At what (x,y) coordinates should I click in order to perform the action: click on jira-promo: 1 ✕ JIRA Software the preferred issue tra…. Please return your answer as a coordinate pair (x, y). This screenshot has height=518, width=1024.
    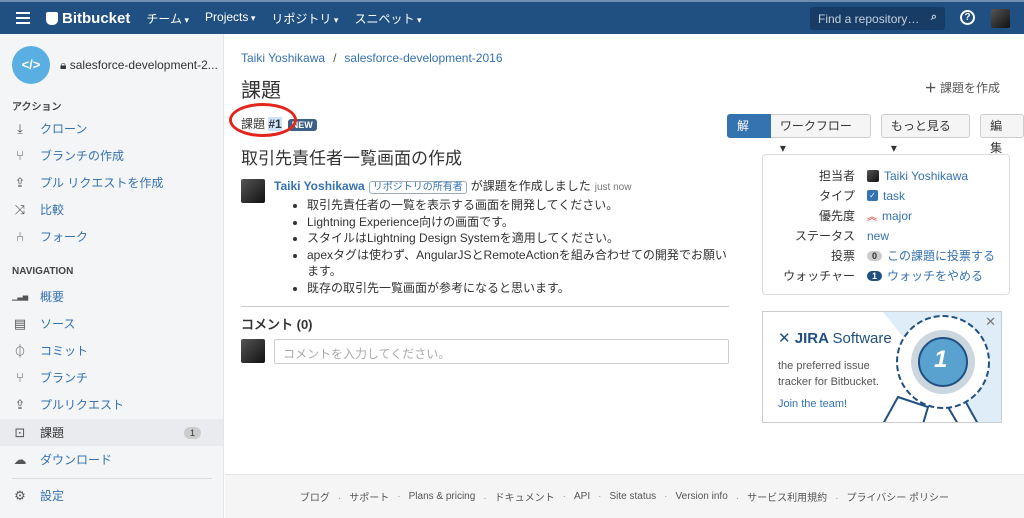
    Looking at the image, I should click on (882, 367).